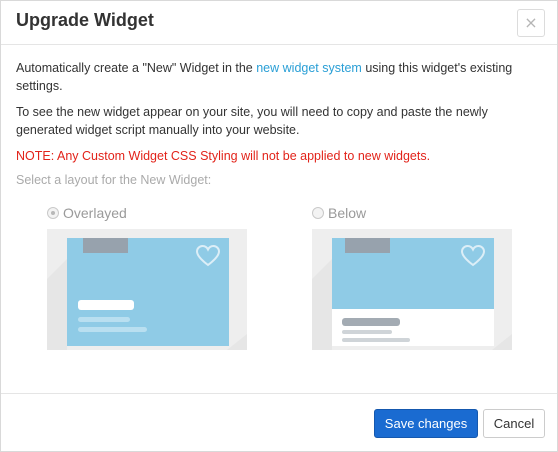 This screenshot has height=452, width=558. I want to click on layout-select-prompt: Select a layout for the New Widget:, so click(114, 180).